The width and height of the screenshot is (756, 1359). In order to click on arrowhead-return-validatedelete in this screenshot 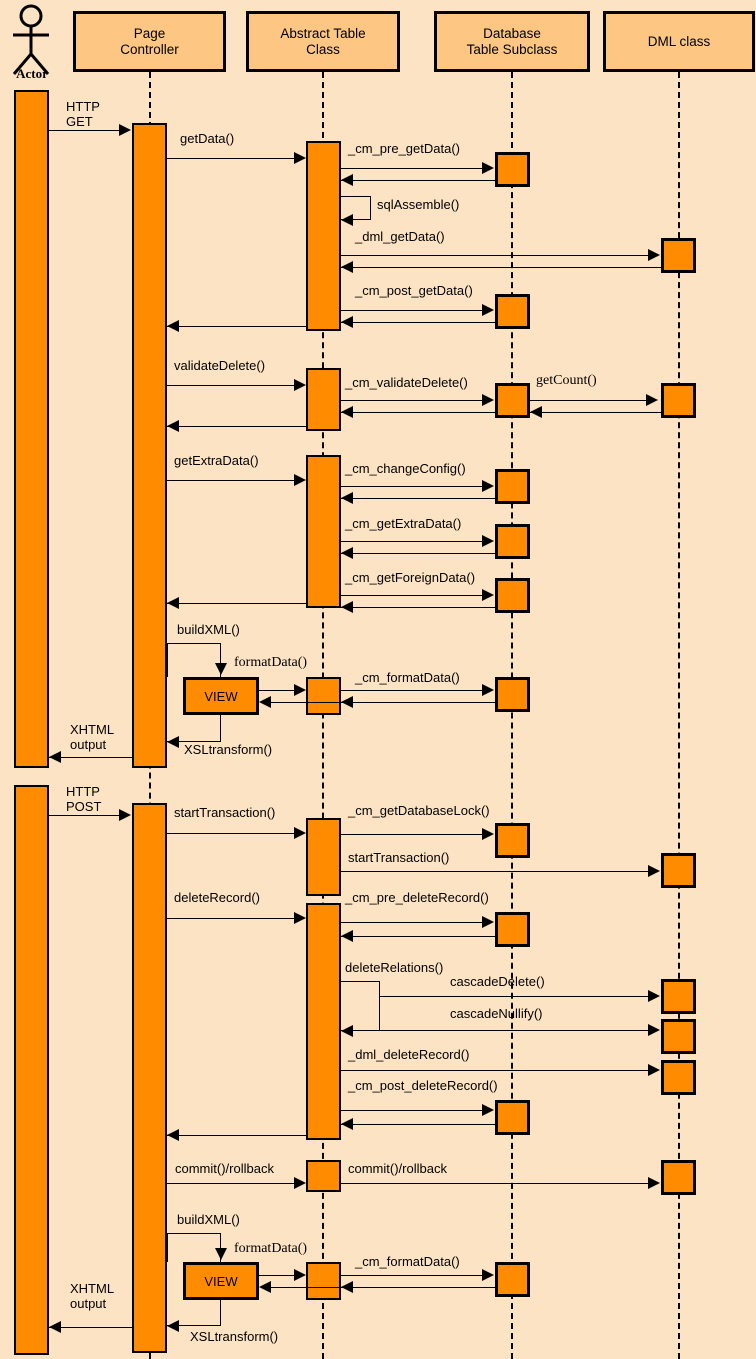, I will do `click(173, 426)`.